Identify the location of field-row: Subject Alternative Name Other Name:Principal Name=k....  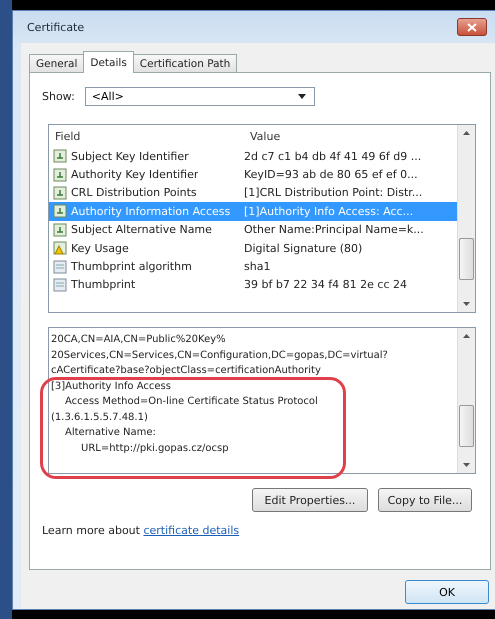
(253, 229).